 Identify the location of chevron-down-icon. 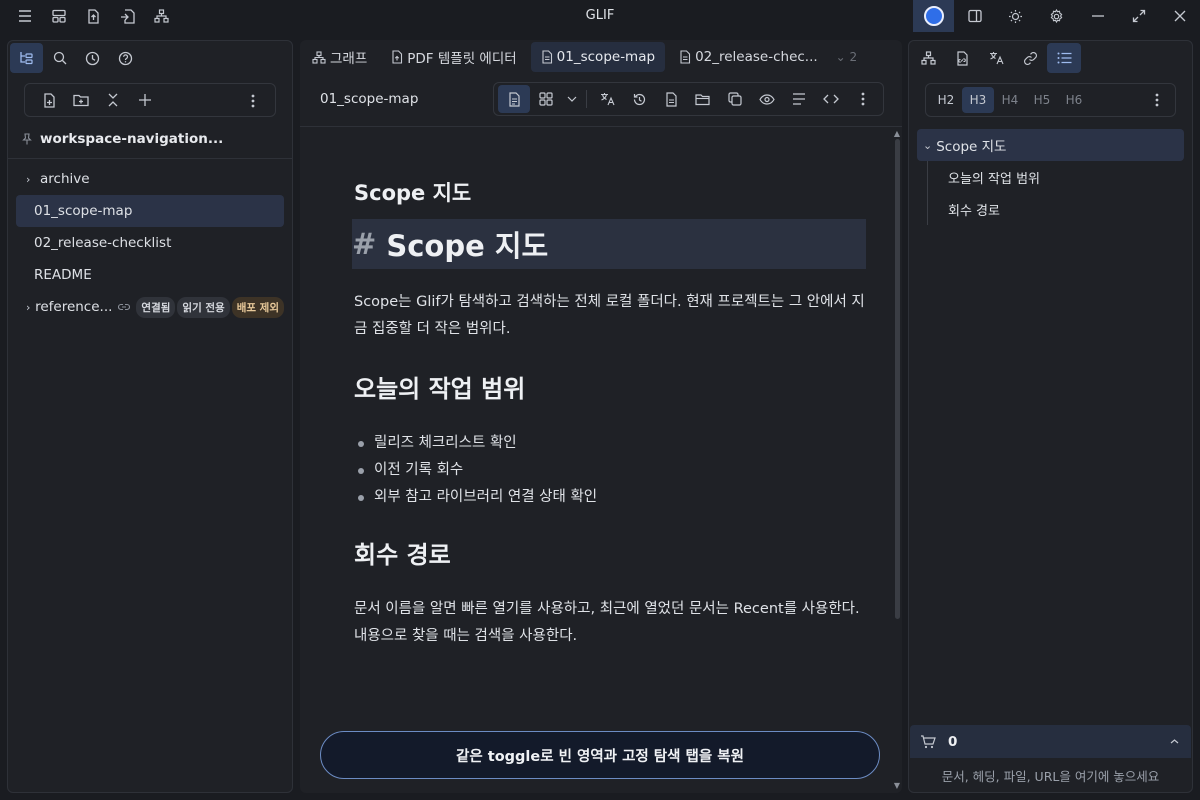
(572, 99).